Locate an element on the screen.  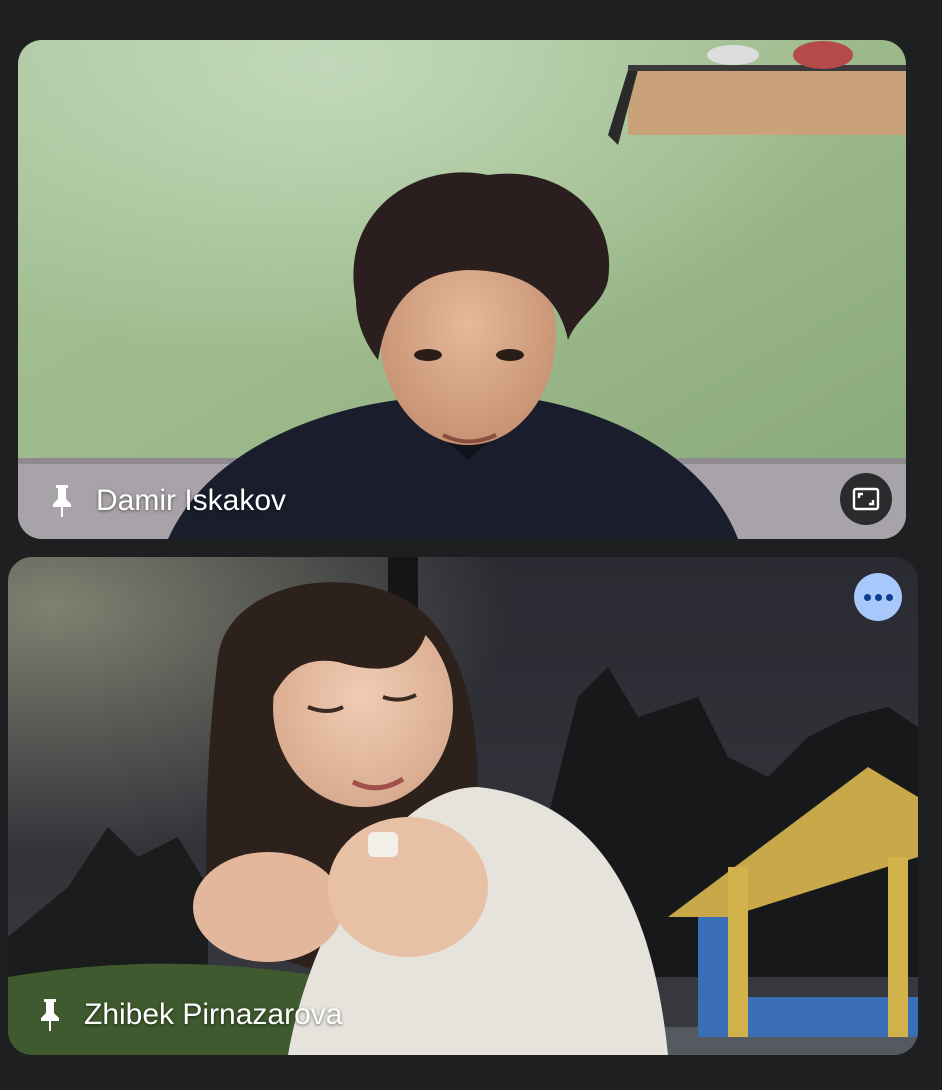
fullscreen-icon is located at coordinates (866, 499).